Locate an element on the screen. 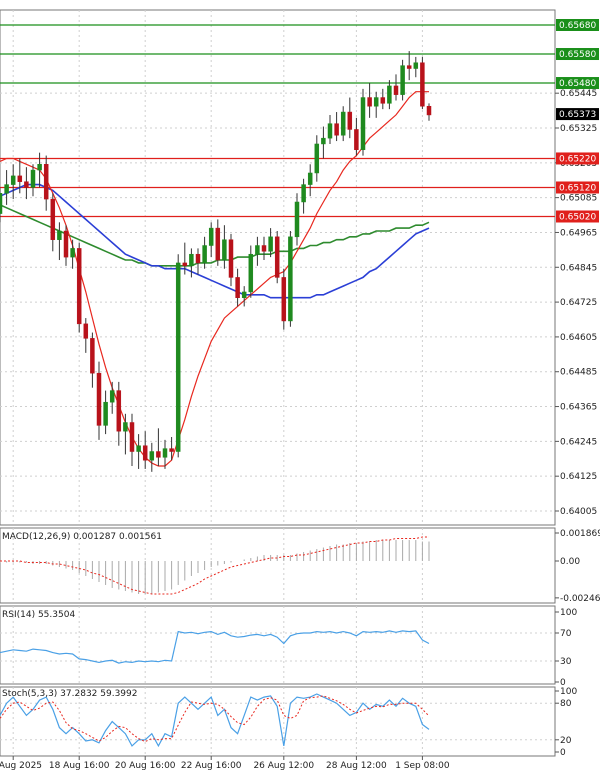 The width and height of the screenshot is (600, 775). stoch-tick-label: 80 is located at coordinates (566, 704).